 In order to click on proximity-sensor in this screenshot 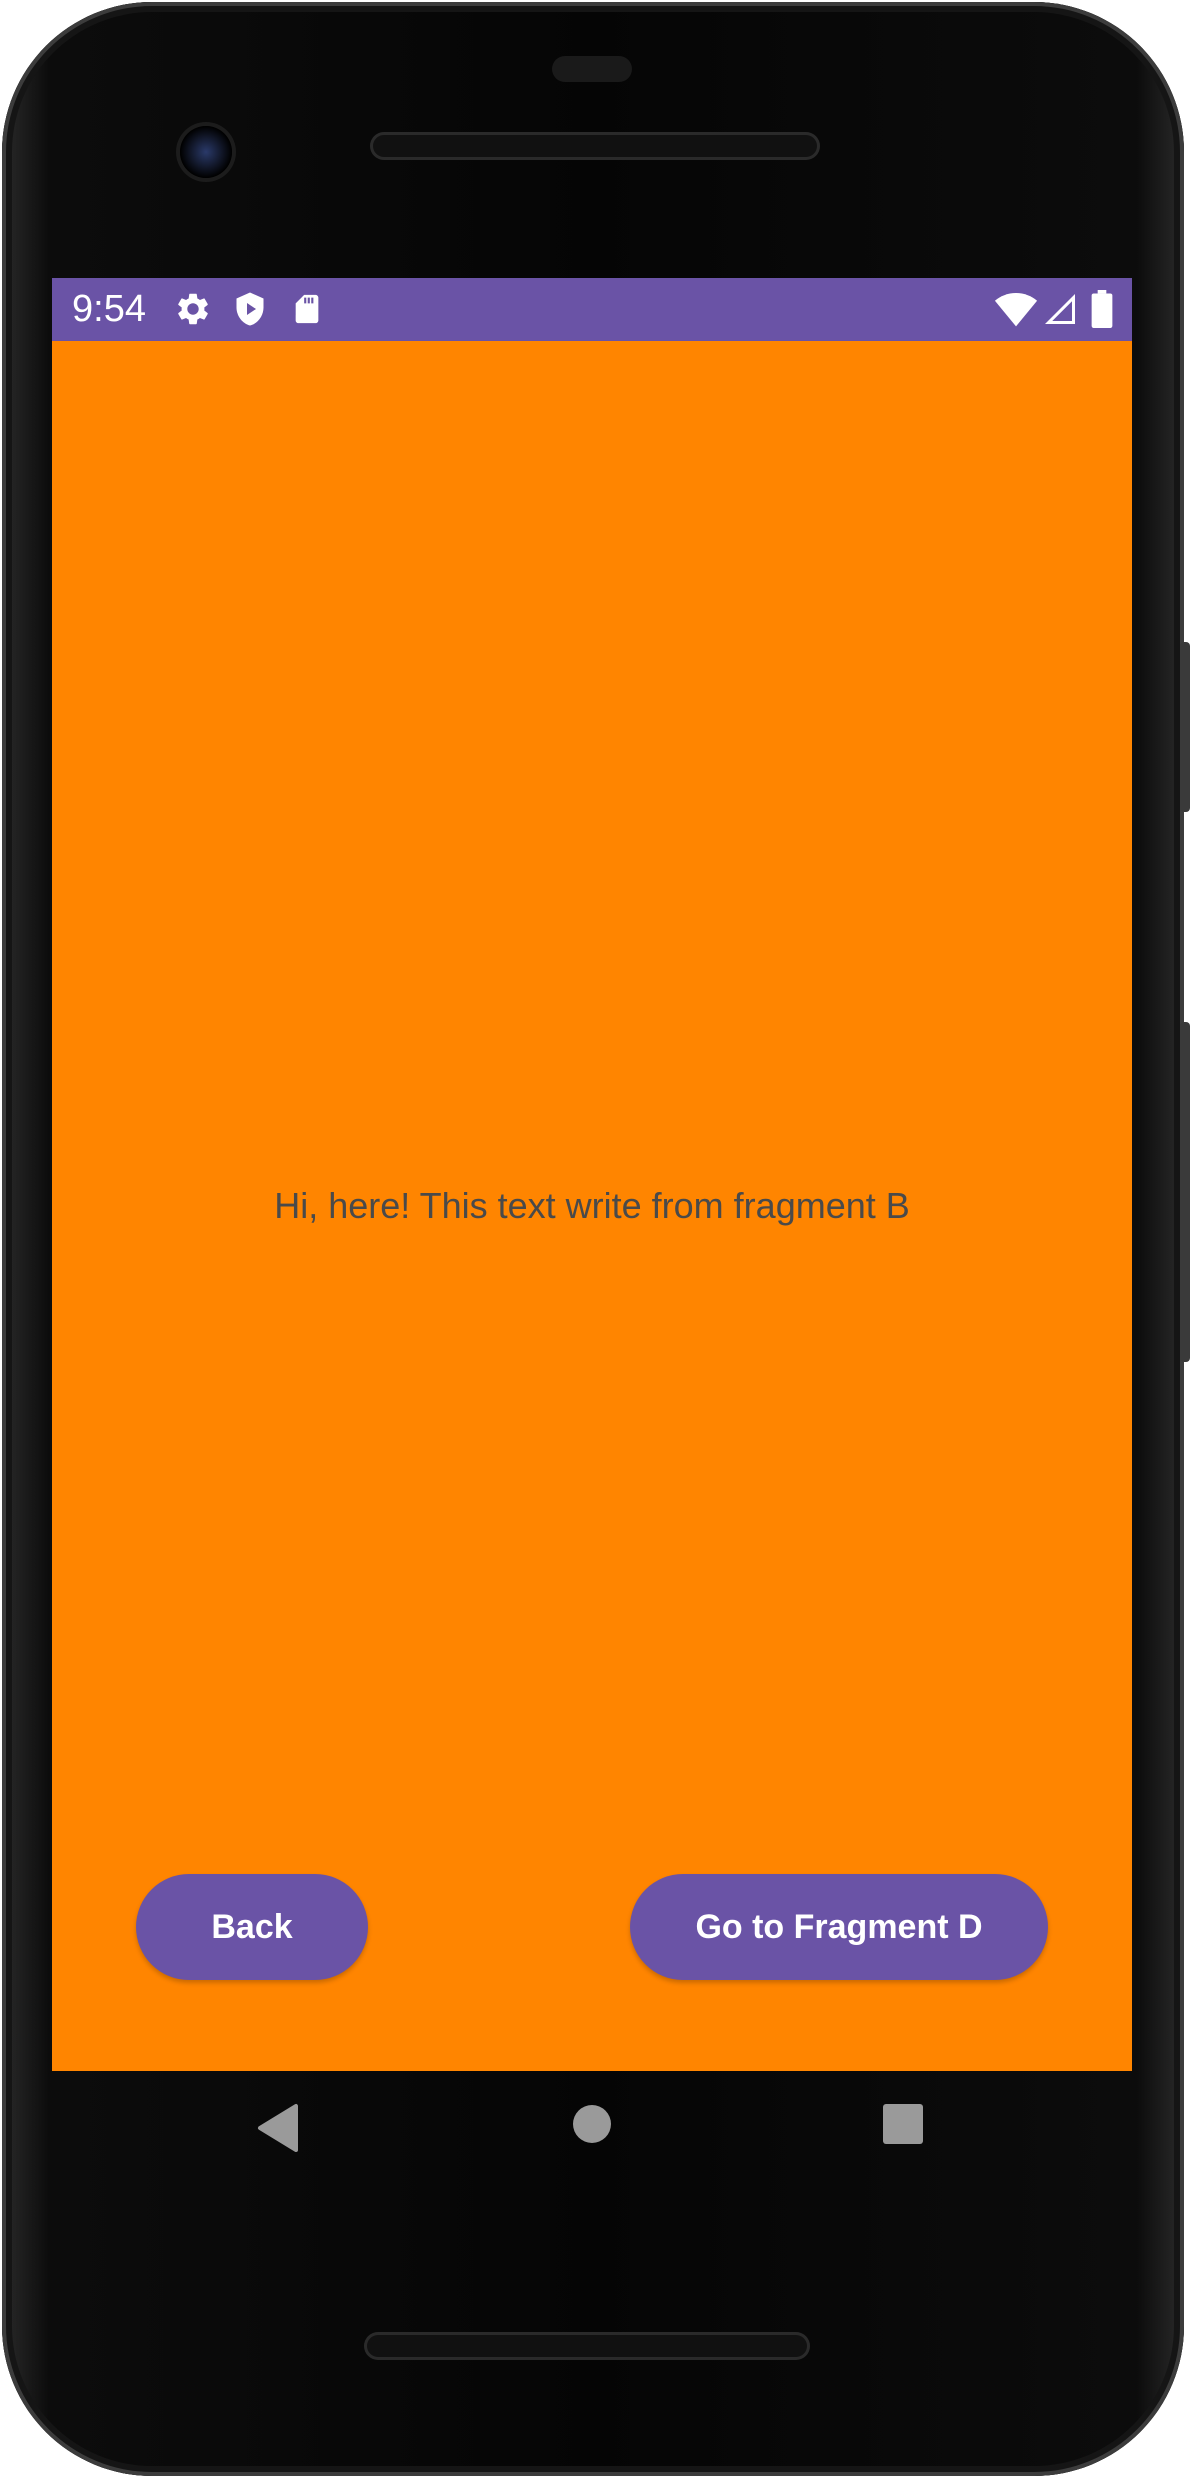, I will do `click(592, 69)`.